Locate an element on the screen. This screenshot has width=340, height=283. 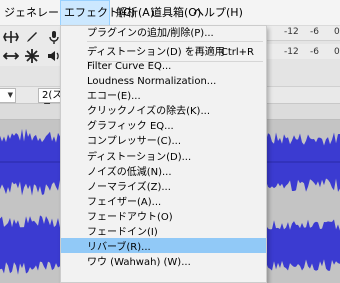
channels-select: 2(ステ is located at coordinates (50, 101).